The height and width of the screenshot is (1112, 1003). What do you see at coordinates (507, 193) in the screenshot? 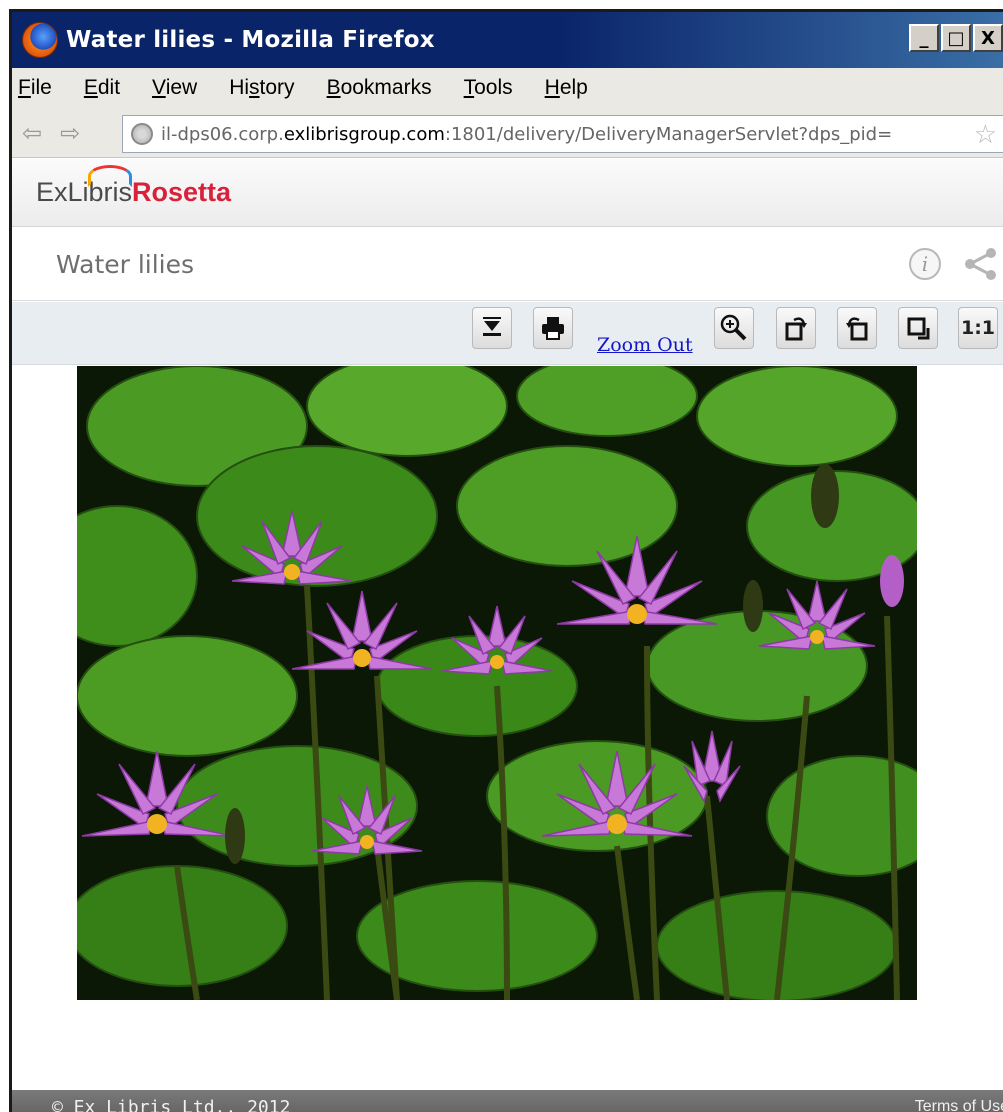
I see `rosetta-header: ExLibrisRosetta` at bounding box center [507, 193].